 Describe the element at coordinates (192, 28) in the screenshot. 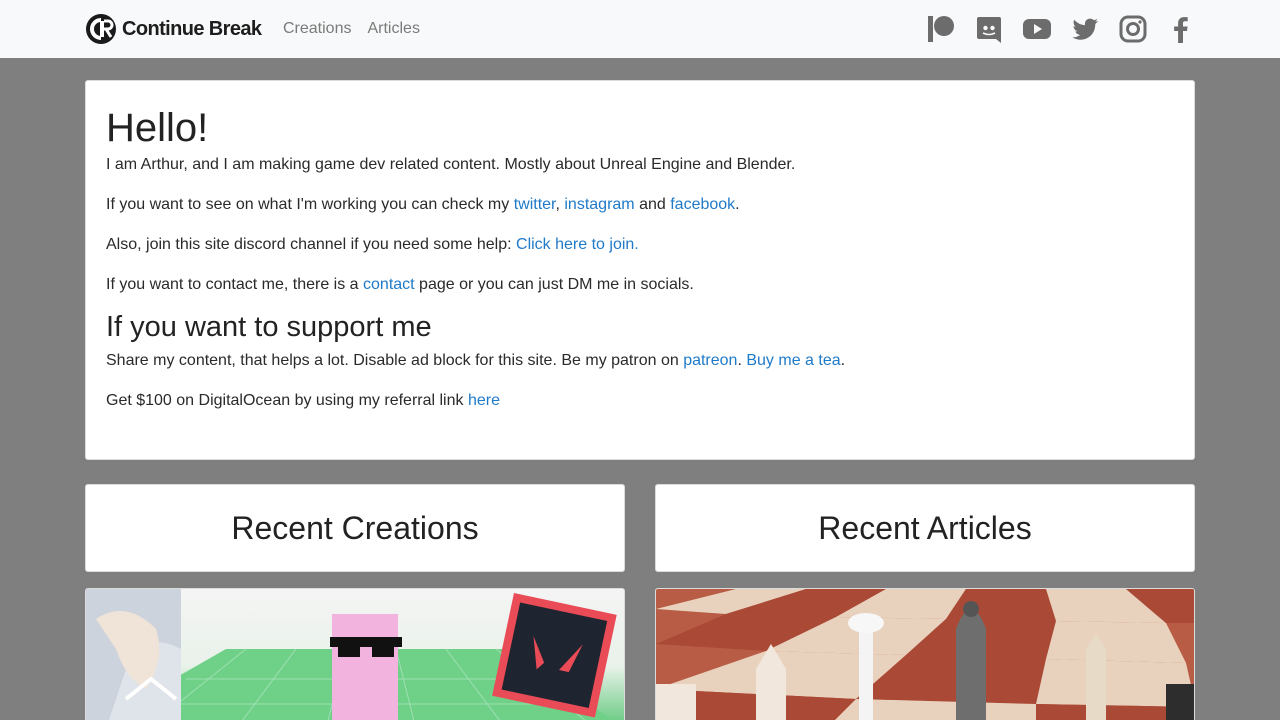

I see `brand-name: Continue Break` at that location.